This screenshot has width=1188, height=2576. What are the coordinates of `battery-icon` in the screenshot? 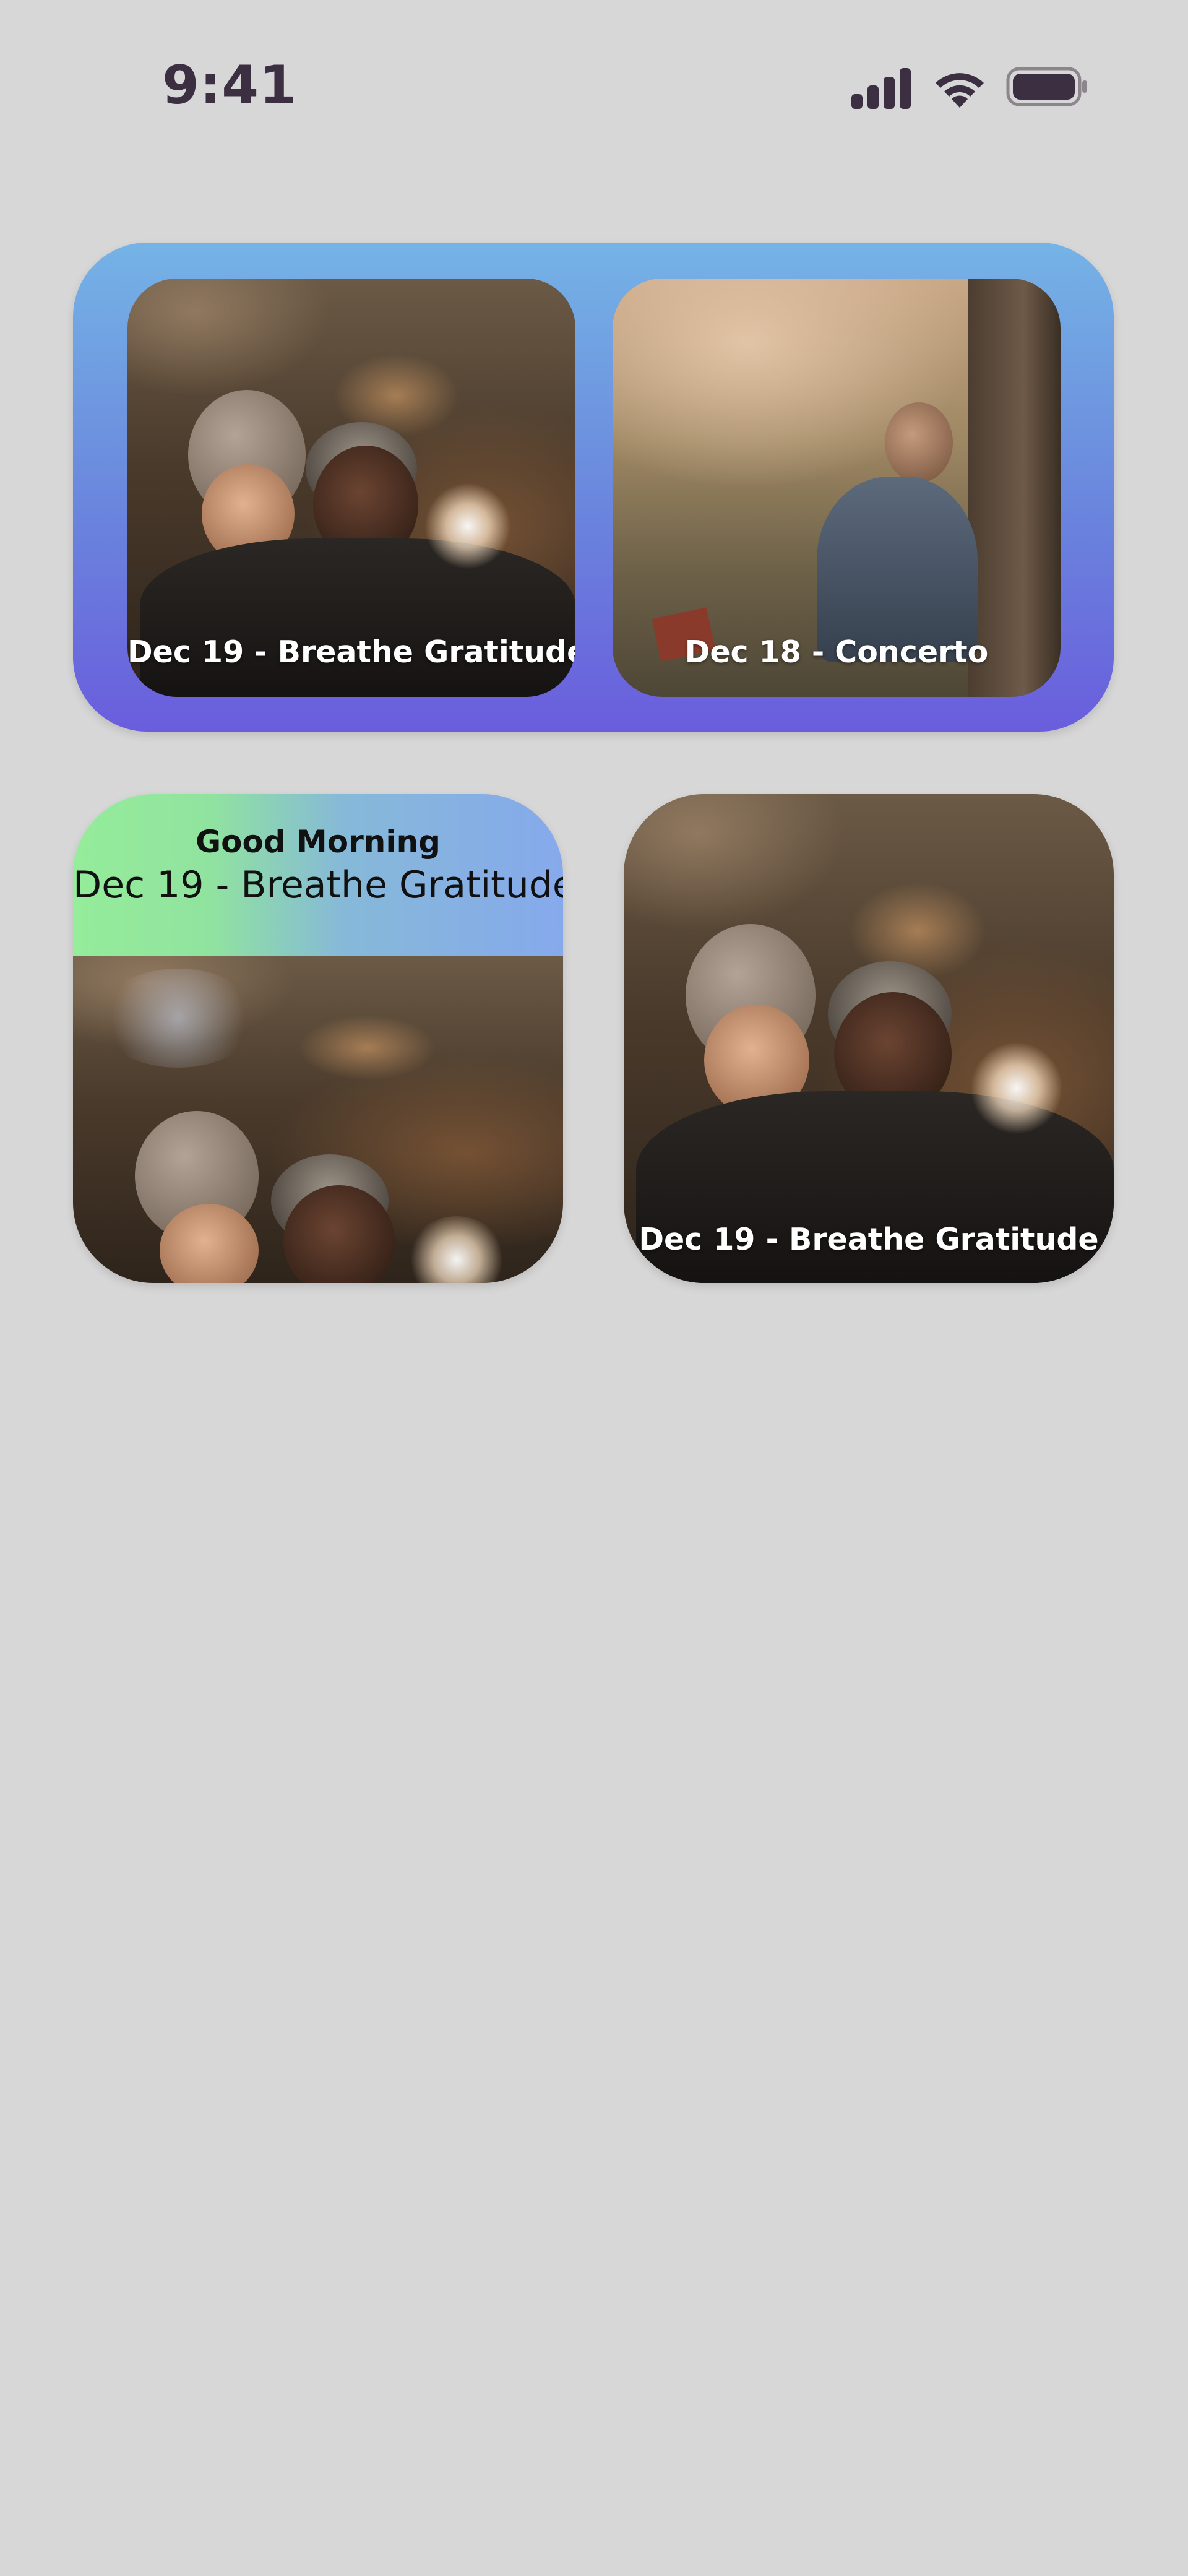 It's located at (1047, 87).